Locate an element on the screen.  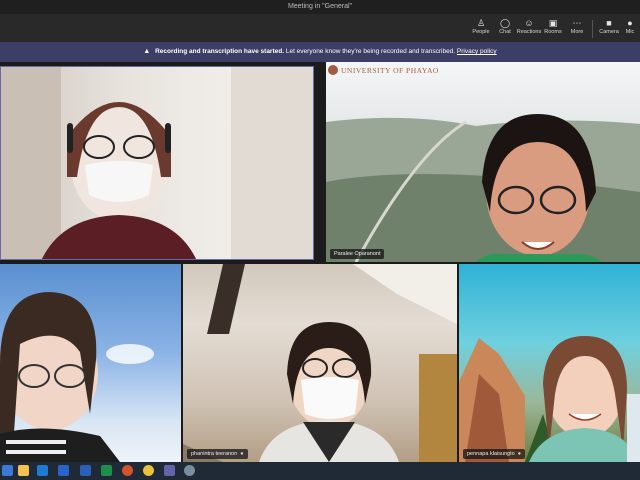
warning-icon: ▲ is located at coordinates (147, 51).